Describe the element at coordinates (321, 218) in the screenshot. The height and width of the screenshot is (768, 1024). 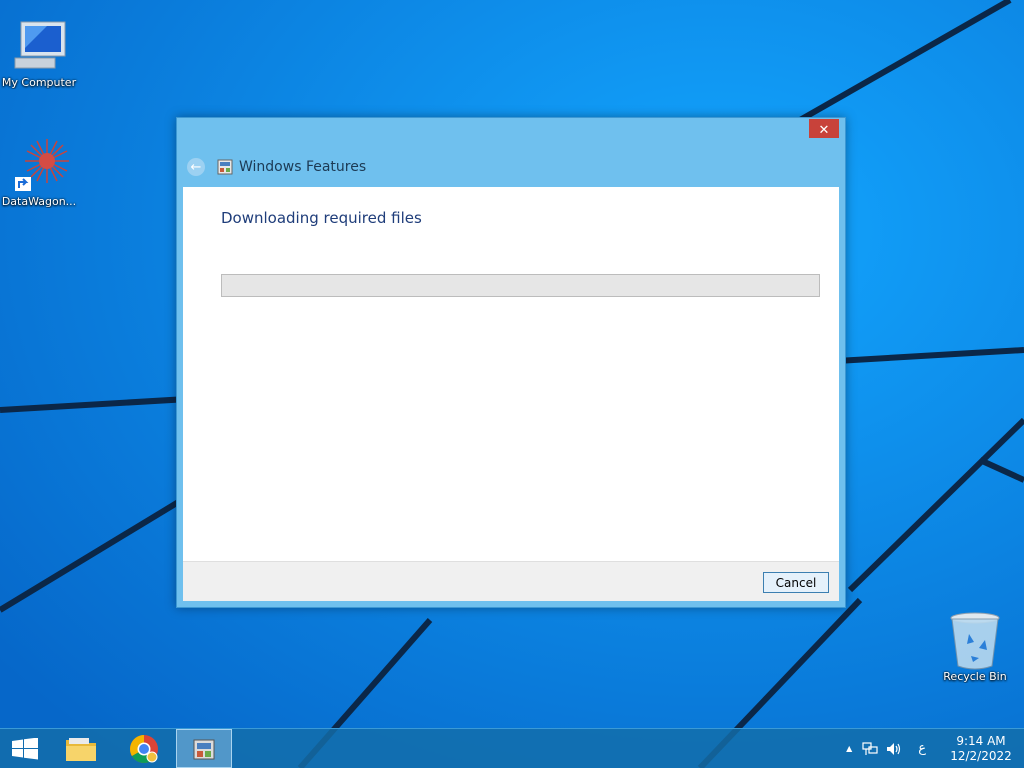
I see `status-text: Downloading required files` at that location.